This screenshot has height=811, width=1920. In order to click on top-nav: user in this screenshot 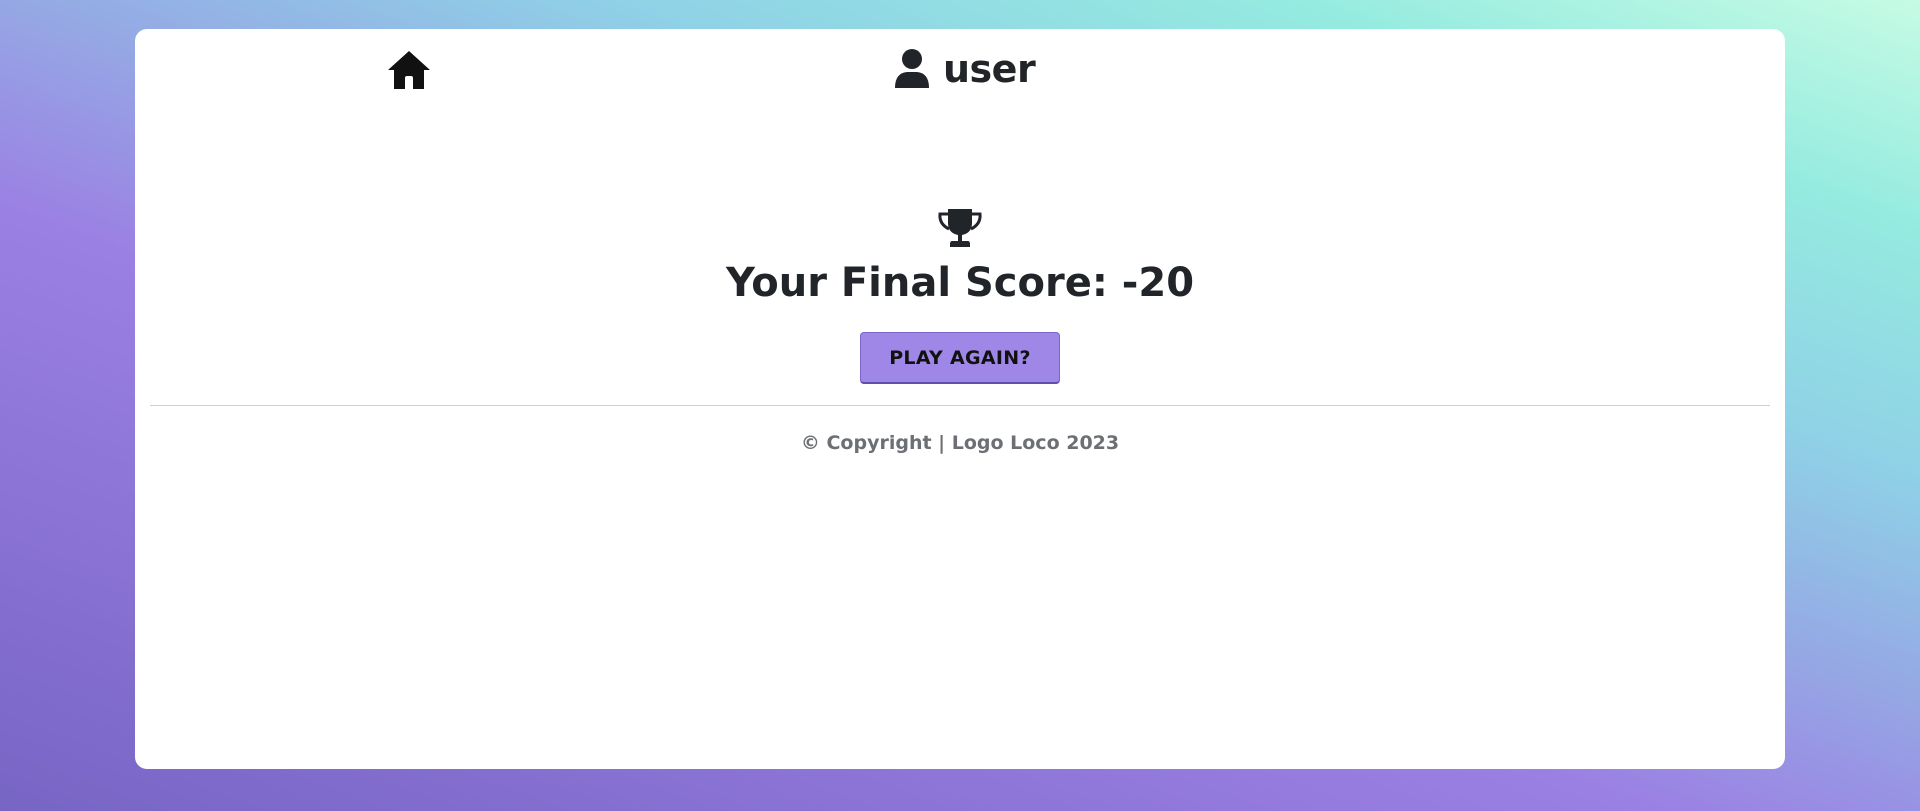, I will do `click(960, 84)`.